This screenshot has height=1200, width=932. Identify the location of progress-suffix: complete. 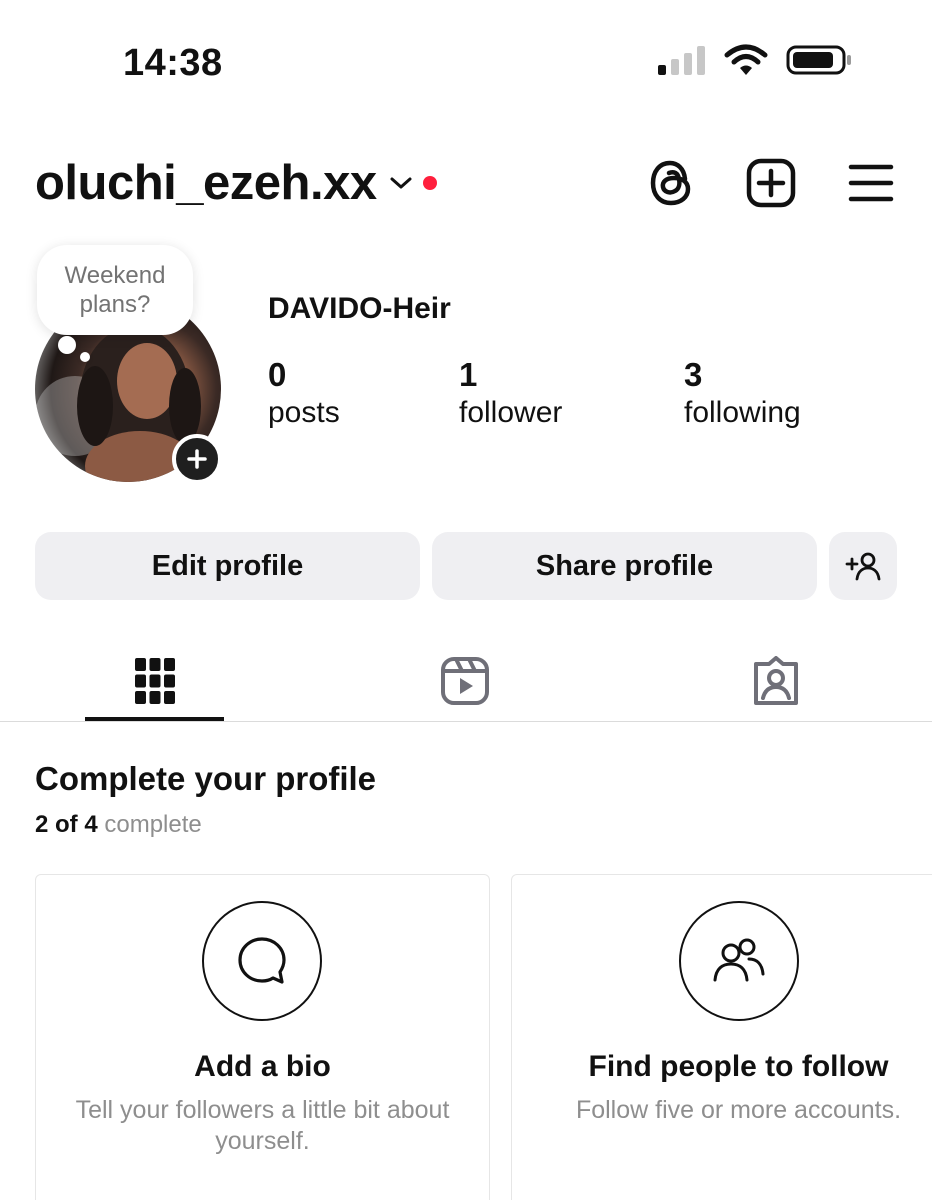
(153, 824).